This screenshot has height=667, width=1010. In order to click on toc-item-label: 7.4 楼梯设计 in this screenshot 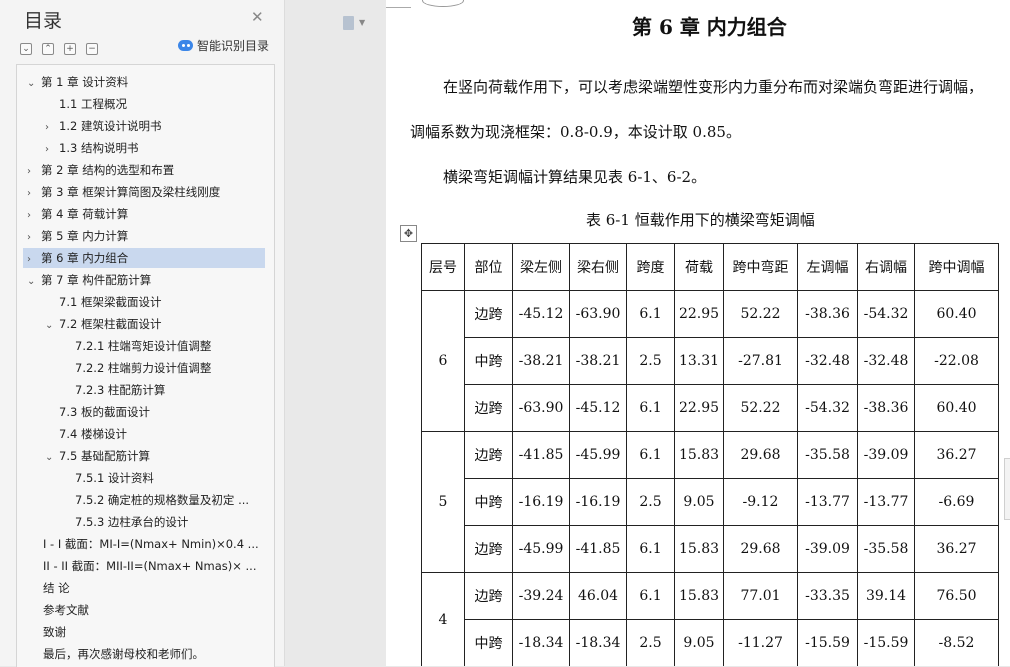, I will do `click(93, 434)`.